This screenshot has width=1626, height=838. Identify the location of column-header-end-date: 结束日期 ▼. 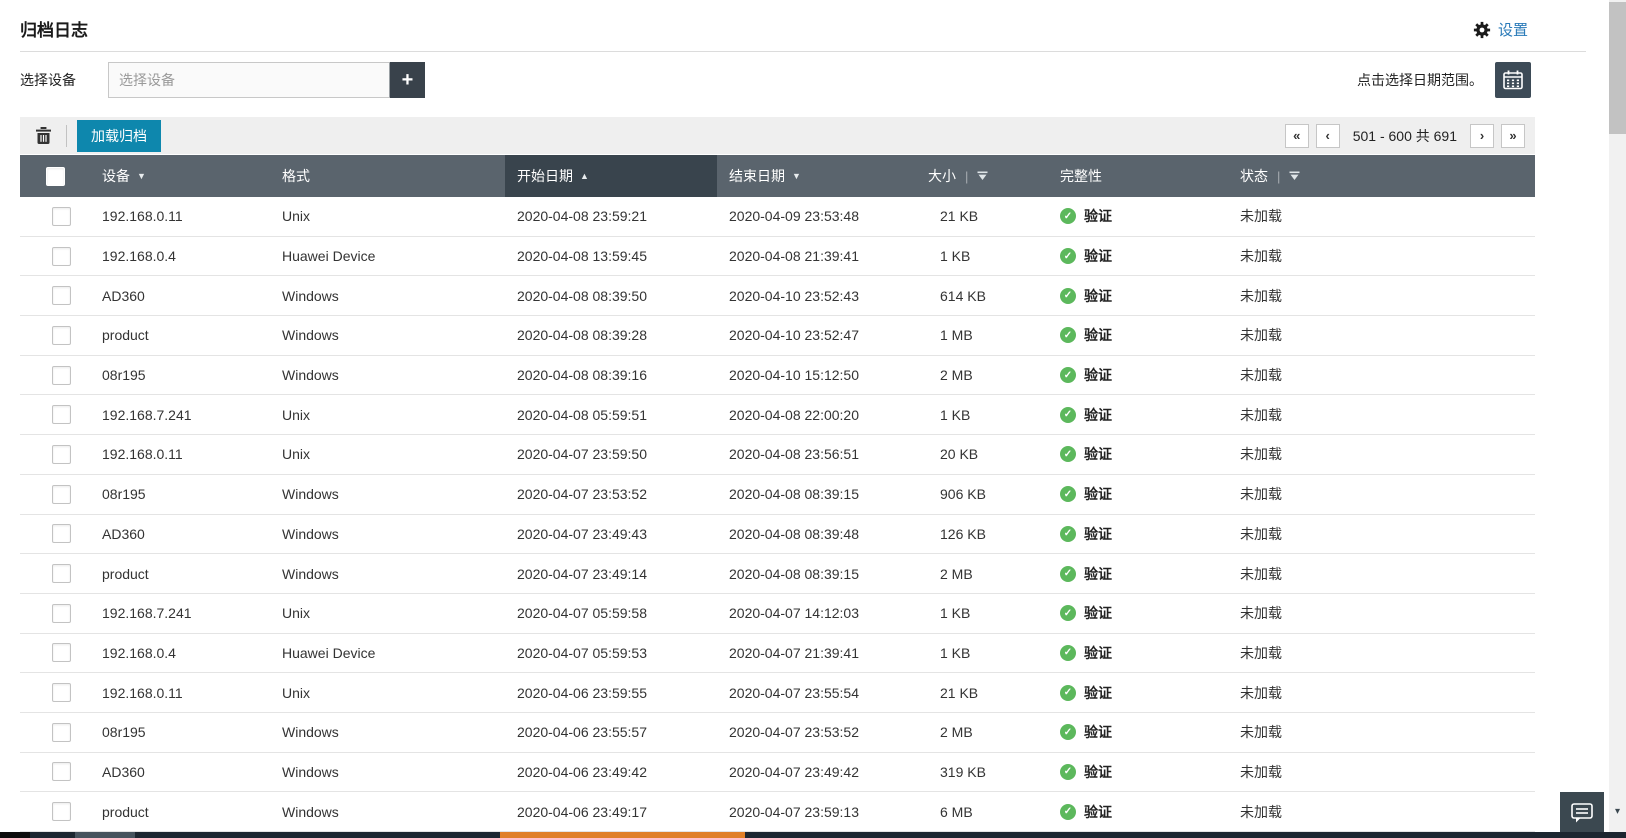
(822, 176).